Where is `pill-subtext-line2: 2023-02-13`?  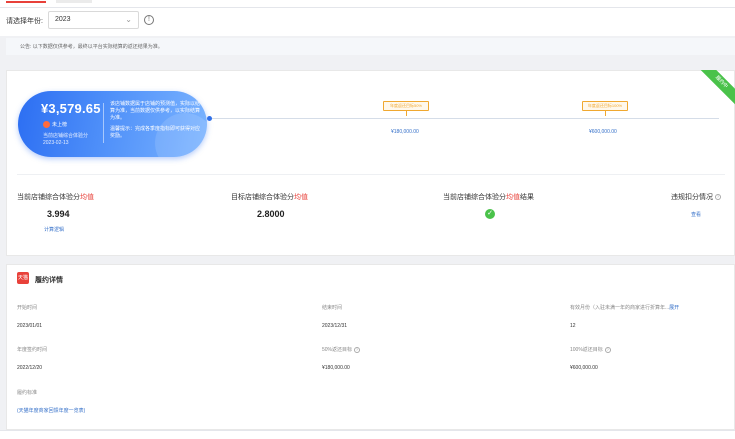 pill-subtext-line2: 2023-02-13 is located at coordinates (56, 143).